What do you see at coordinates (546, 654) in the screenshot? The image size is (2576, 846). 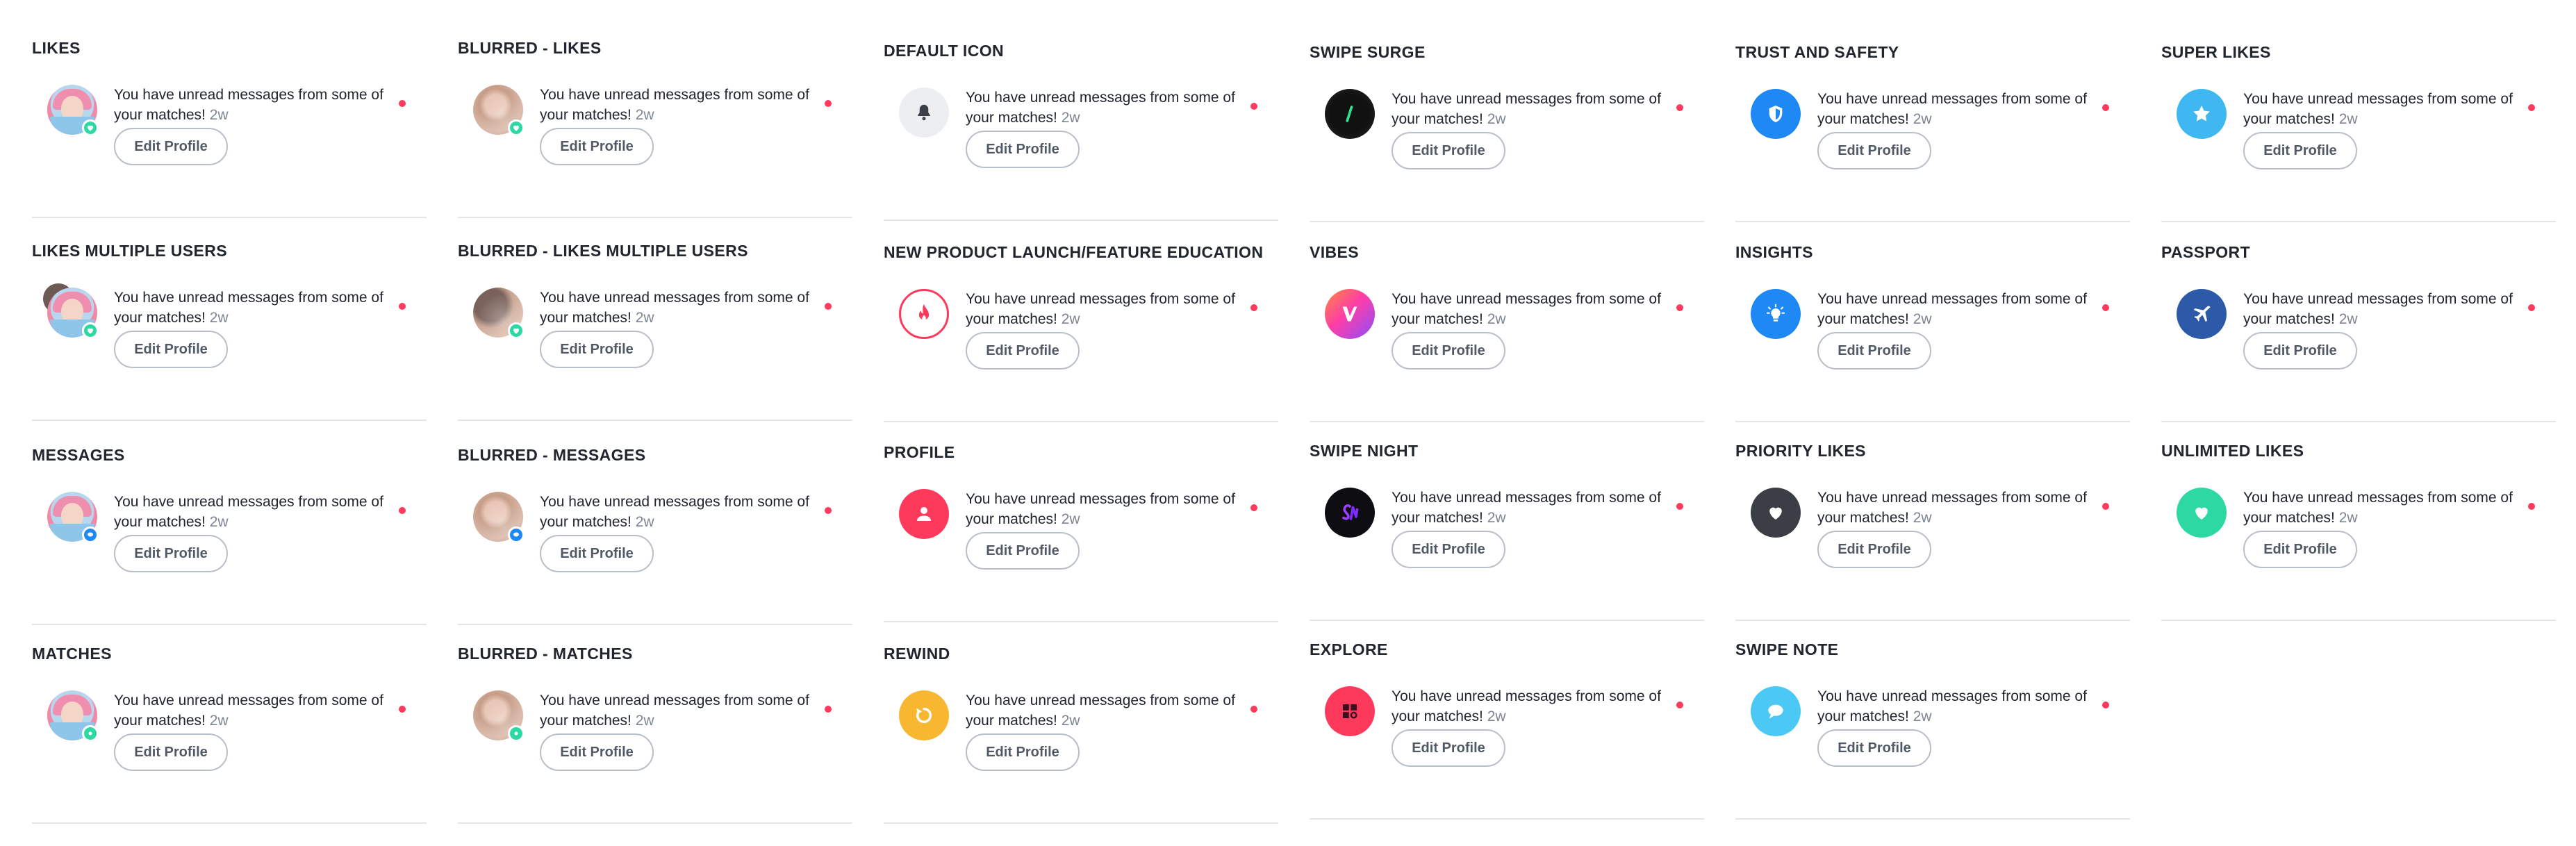 I see `card-title: BLURRED - MATCHES` at bounding box center [546, 654].